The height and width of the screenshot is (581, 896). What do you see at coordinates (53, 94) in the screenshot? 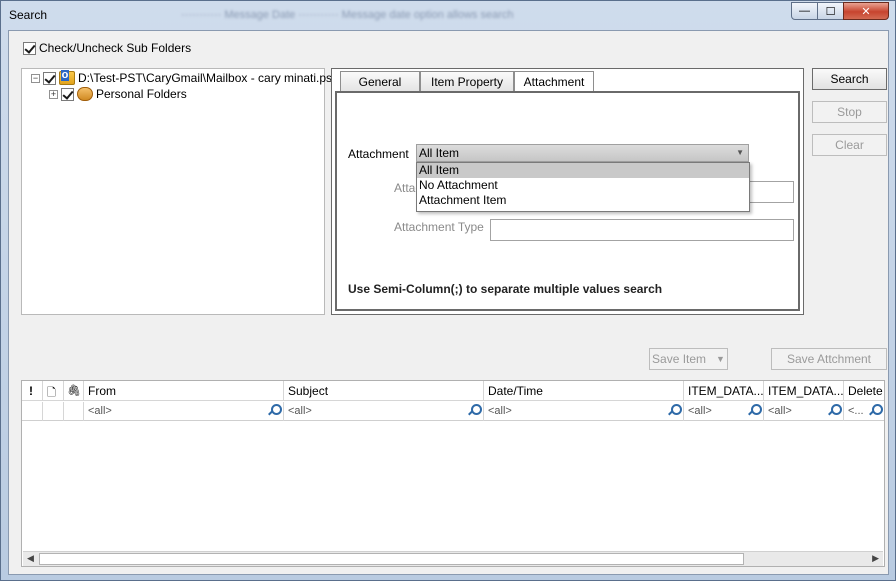
I see `expand-icon: +` at bounding box center [53, 94].